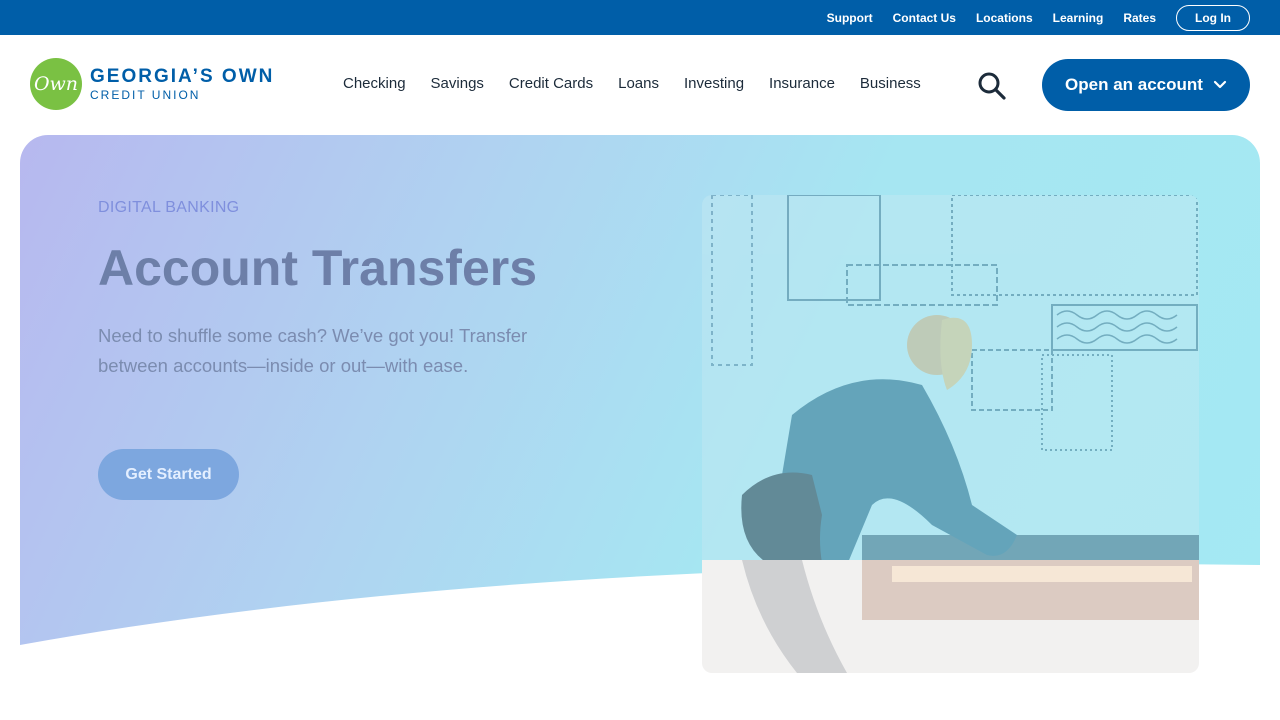 The width and height of the screenshot is (1280, 720). I want to click on search-icon, so click(992, 86).